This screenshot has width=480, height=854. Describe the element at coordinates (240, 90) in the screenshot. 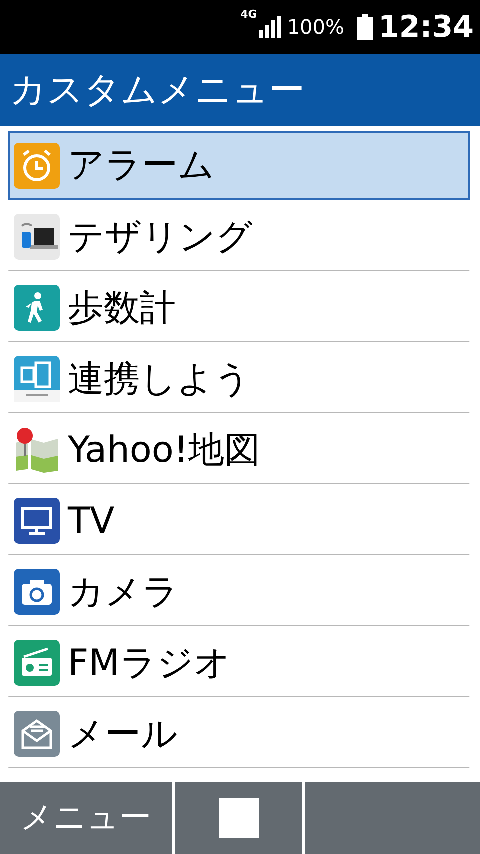

I see `screen-title: カスタムメニュー` at that location.